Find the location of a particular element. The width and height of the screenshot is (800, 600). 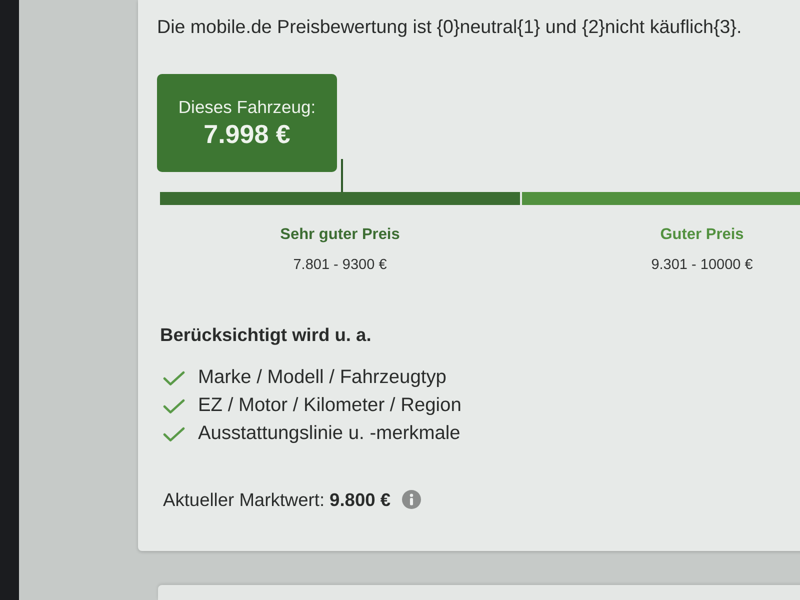

price-range-values: 9.301 - 10000 € is located at coordinates (702, 265).